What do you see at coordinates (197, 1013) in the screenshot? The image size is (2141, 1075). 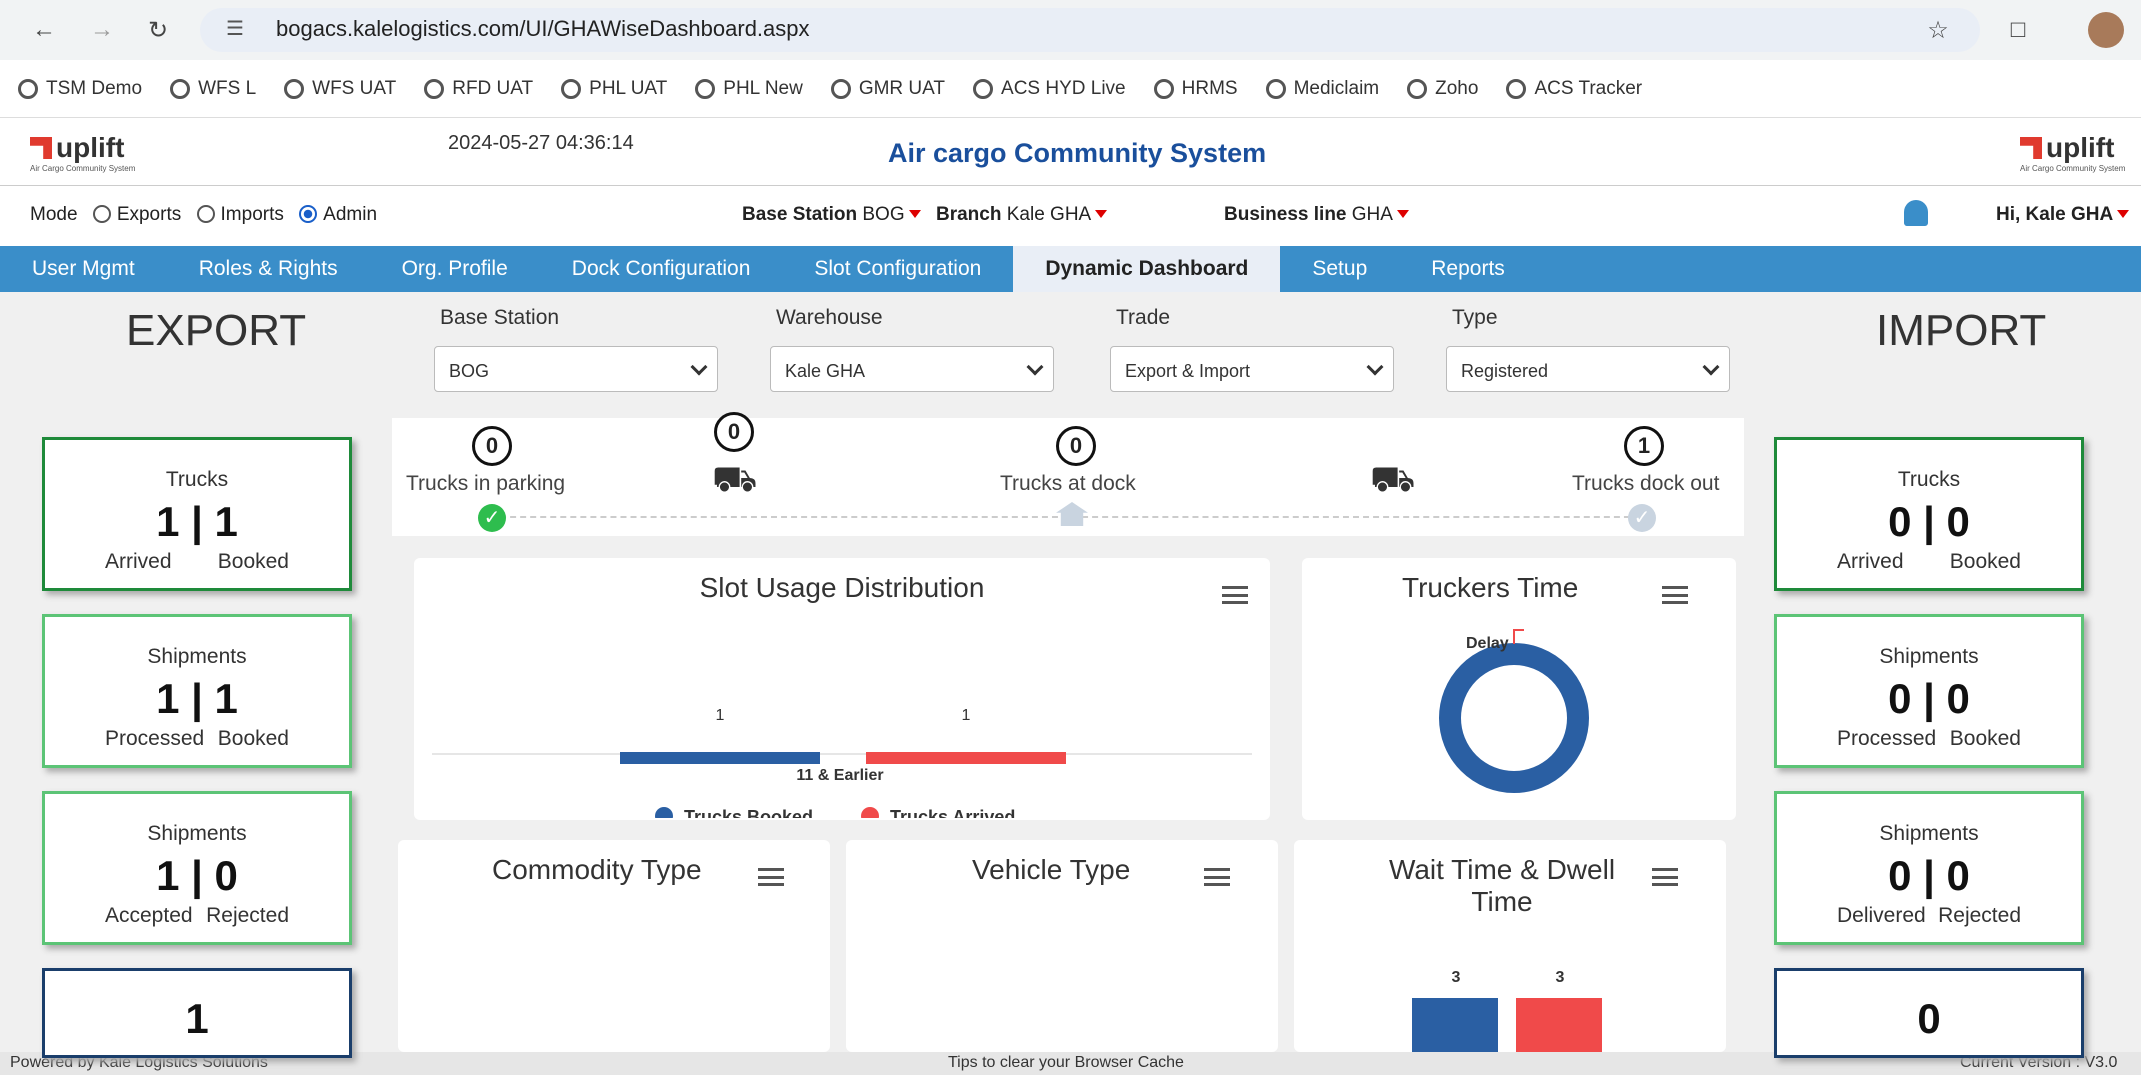 I see `export-stat-card: 1` at bounding box center [197, 1013].